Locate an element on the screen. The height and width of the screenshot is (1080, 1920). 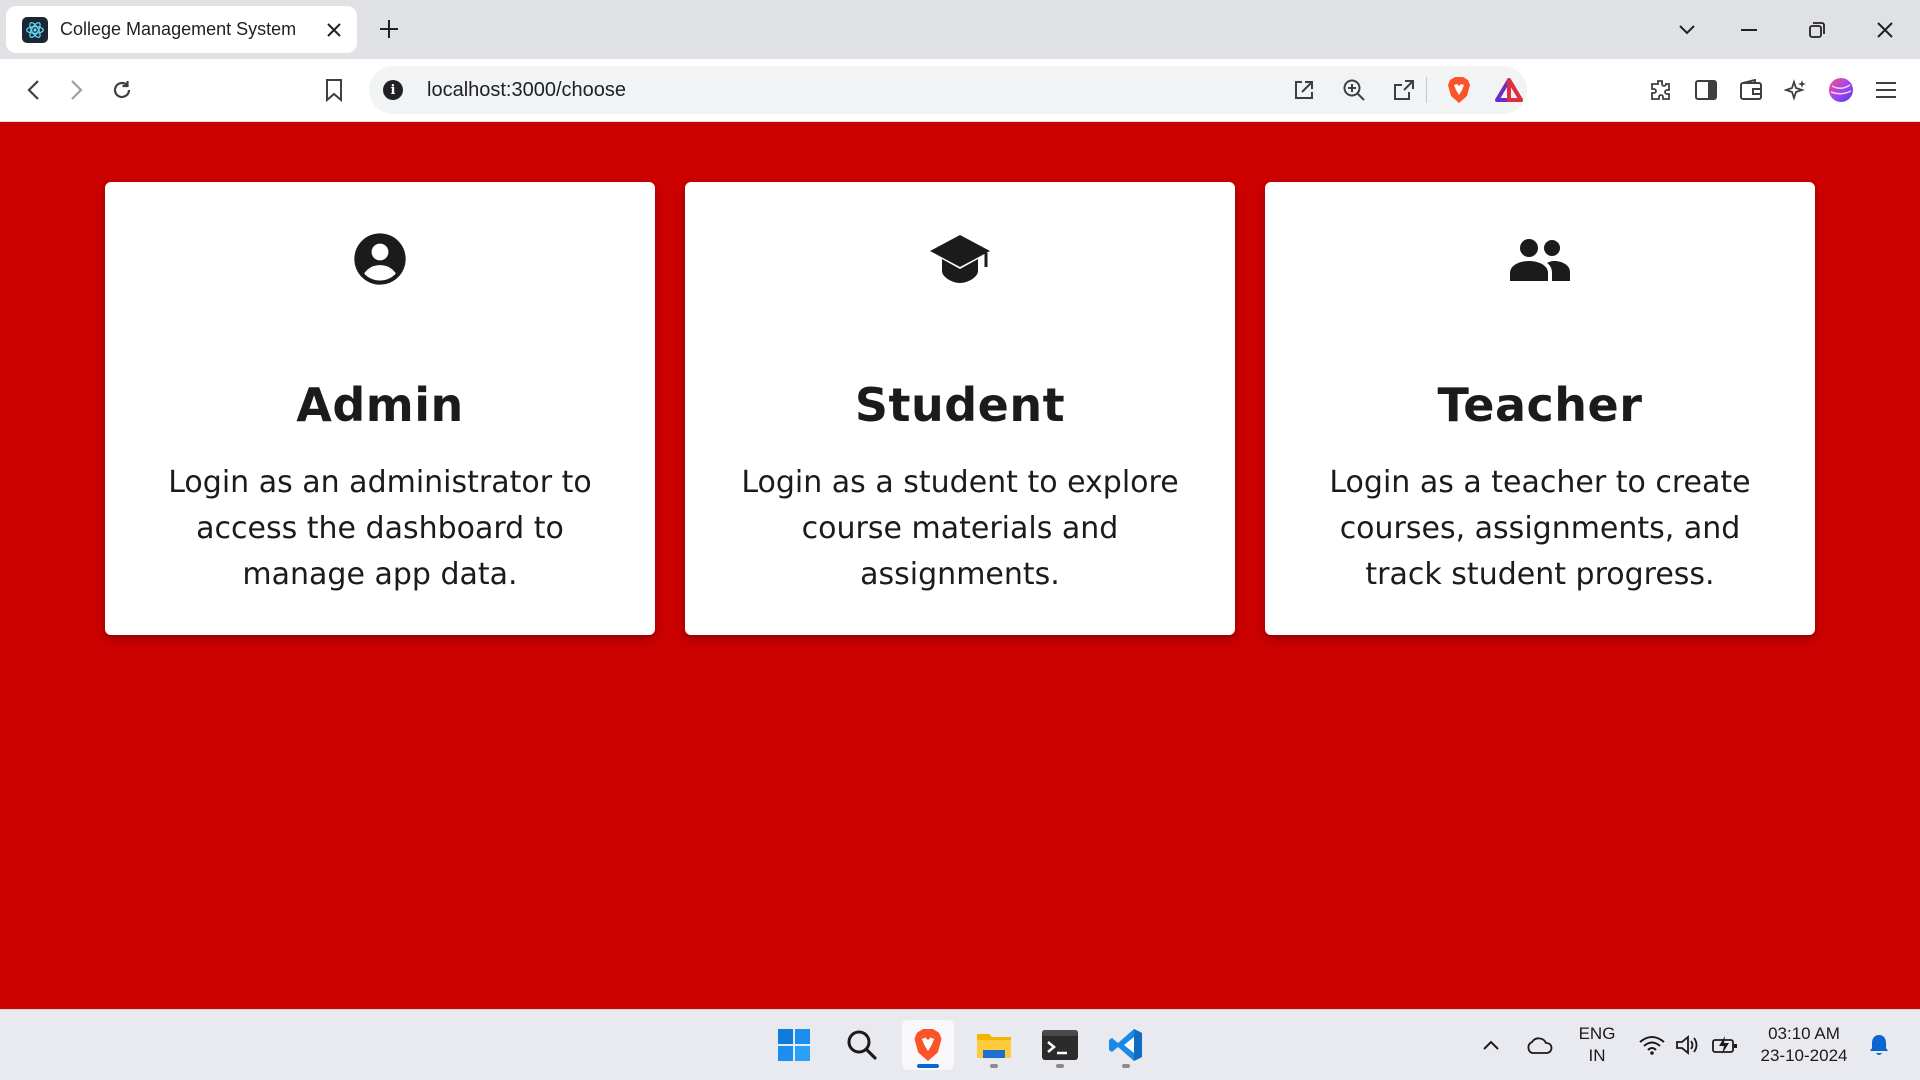
taskbar: ENG IN 03:10 AM 23-10-2024 is located at coordinates (960, 1044).